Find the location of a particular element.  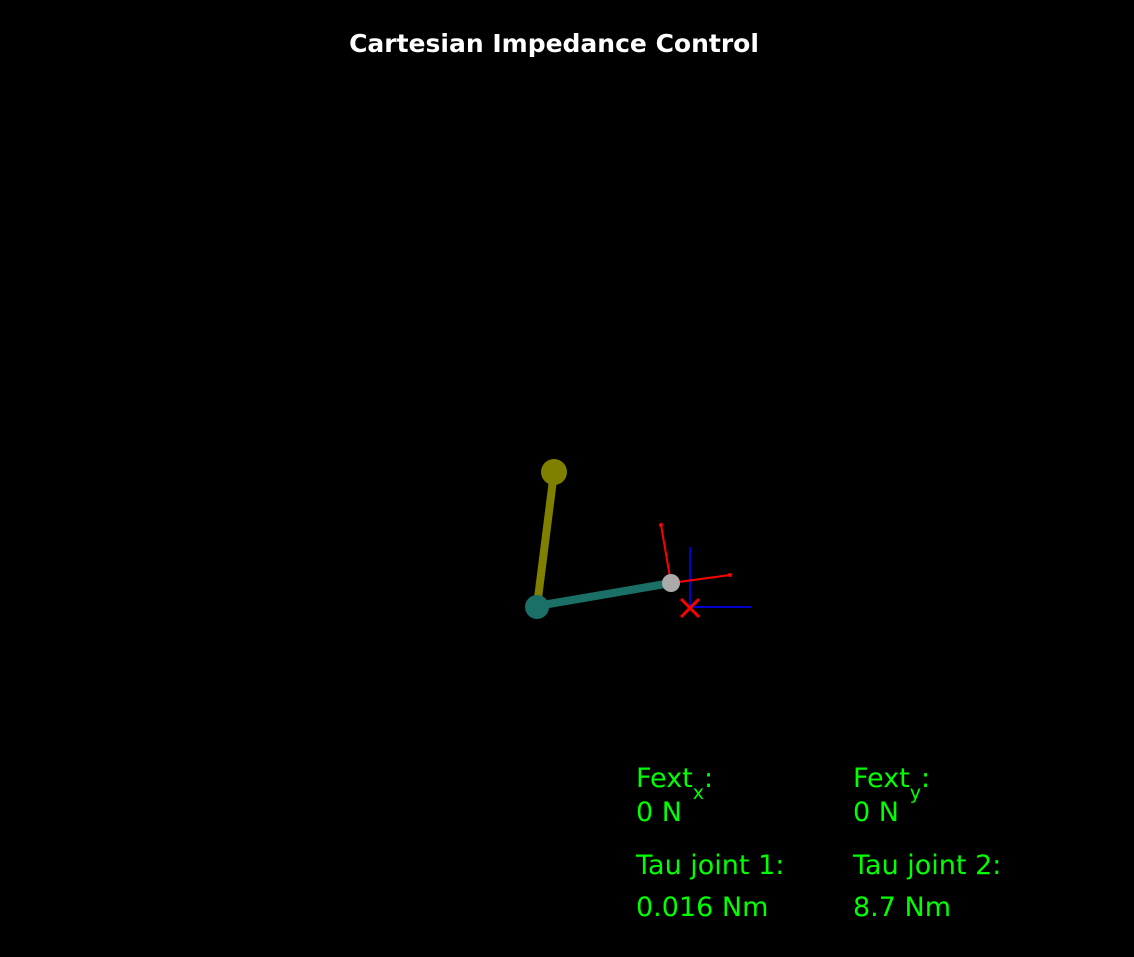

fext-y-value: 0 N is located at coordinates (876, 812).